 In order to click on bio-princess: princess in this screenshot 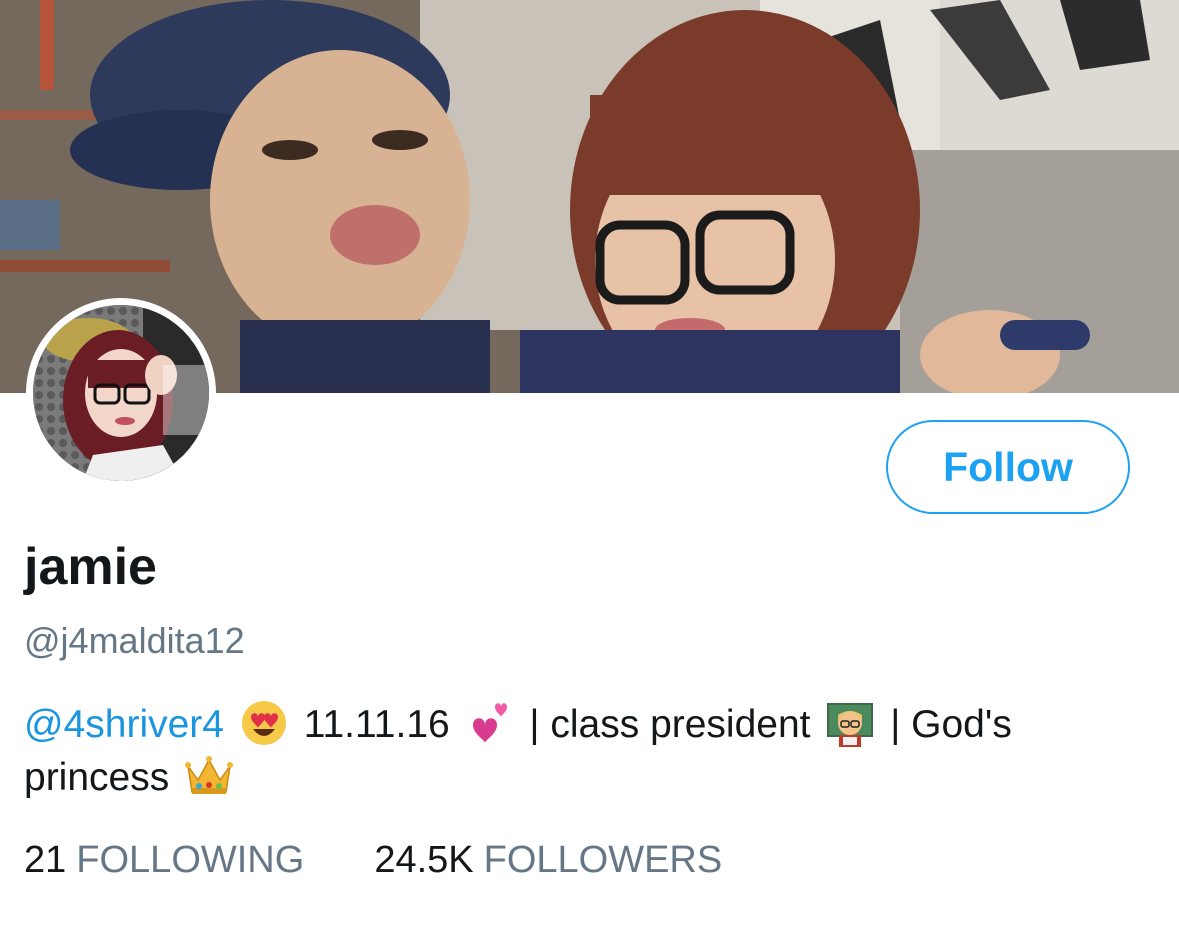, I will do `click(97, 777)`.